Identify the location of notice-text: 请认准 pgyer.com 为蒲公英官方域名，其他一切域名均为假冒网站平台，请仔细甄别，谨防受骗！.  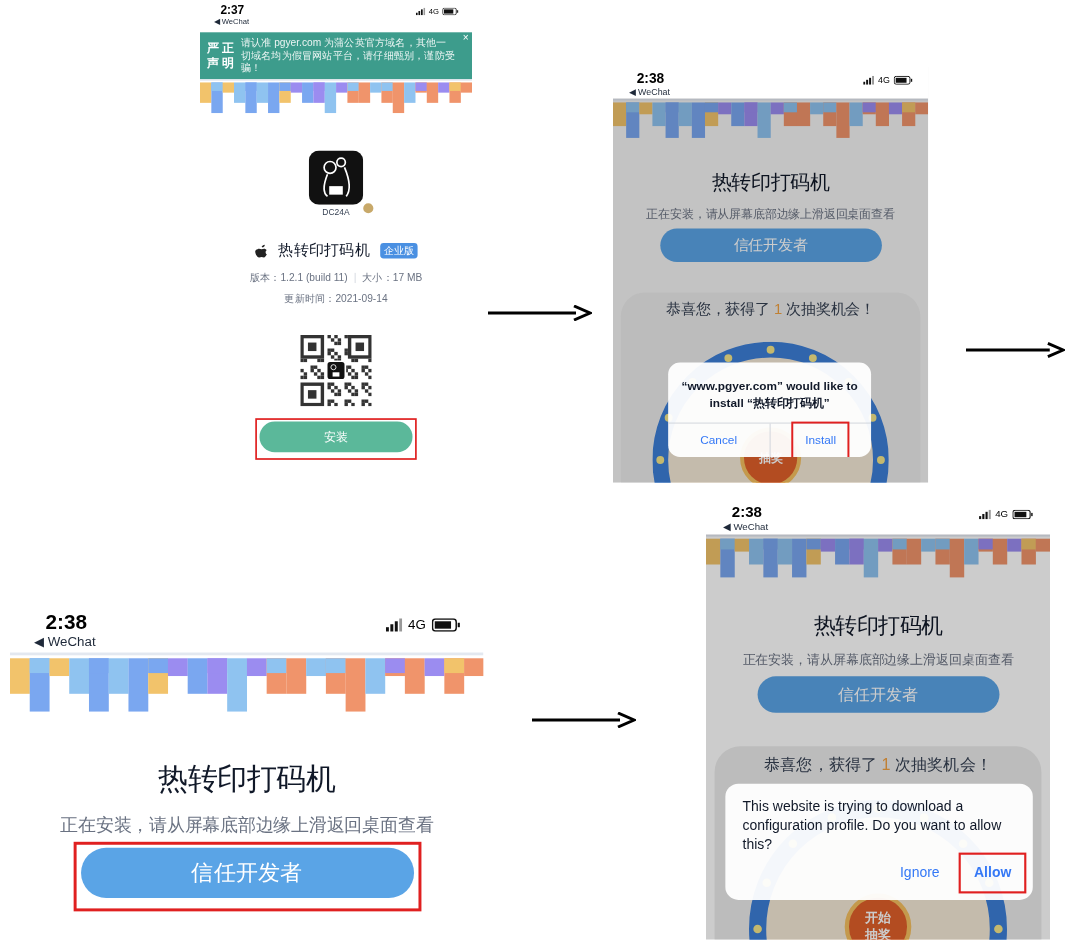
(348, 55).